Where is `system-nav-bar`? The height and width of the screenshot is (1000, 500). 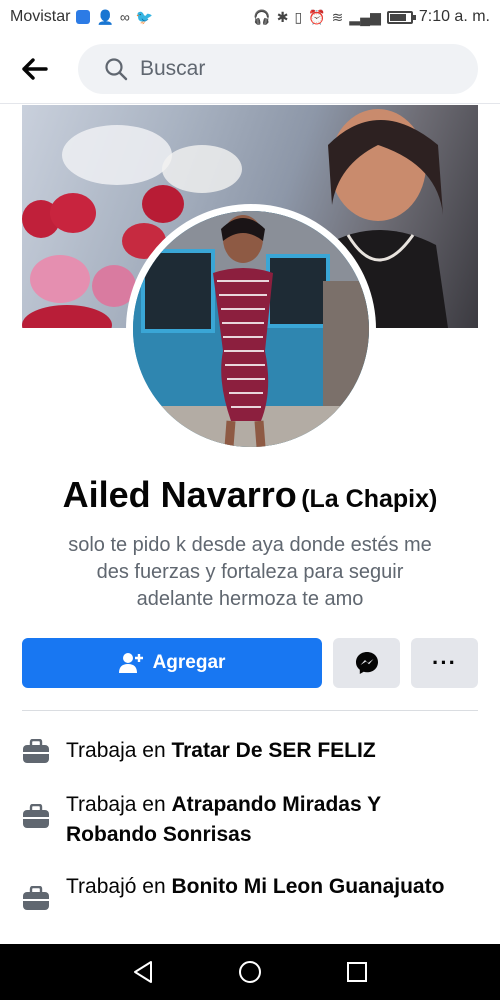 system-nav-bar is located at coordinates (250, 972).